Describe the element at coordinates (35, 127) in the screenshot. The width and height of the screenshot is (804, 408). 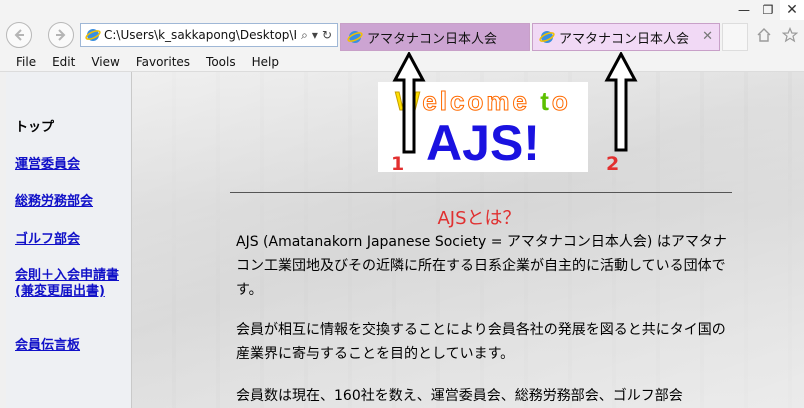
I see `sidebar-item-top: トップ` at that location.